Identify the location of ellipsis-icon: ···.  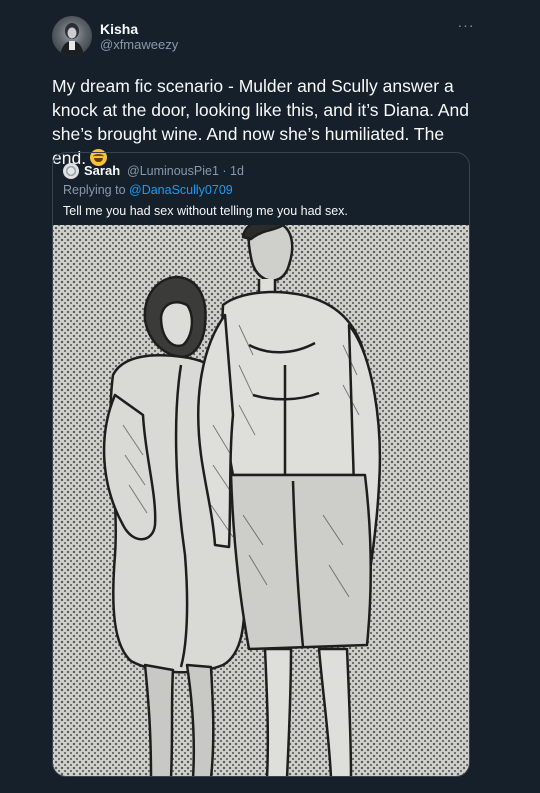
(466, 26).